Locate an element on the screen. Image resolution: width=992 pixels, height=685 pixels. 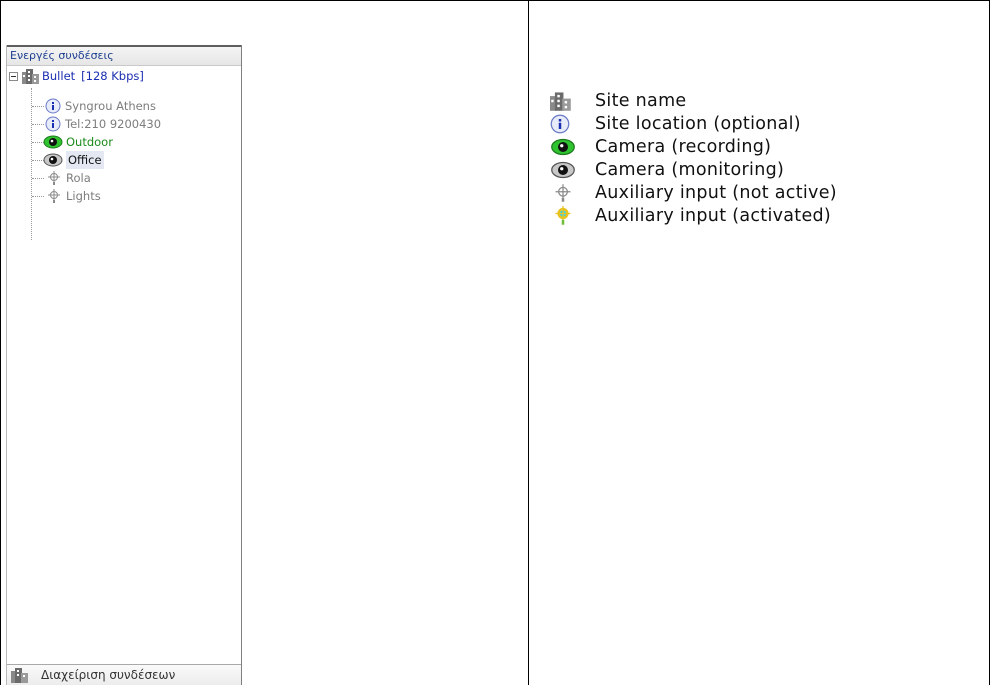
tree-node-location: Syngrou Athens is located at coordinates (100, 106).